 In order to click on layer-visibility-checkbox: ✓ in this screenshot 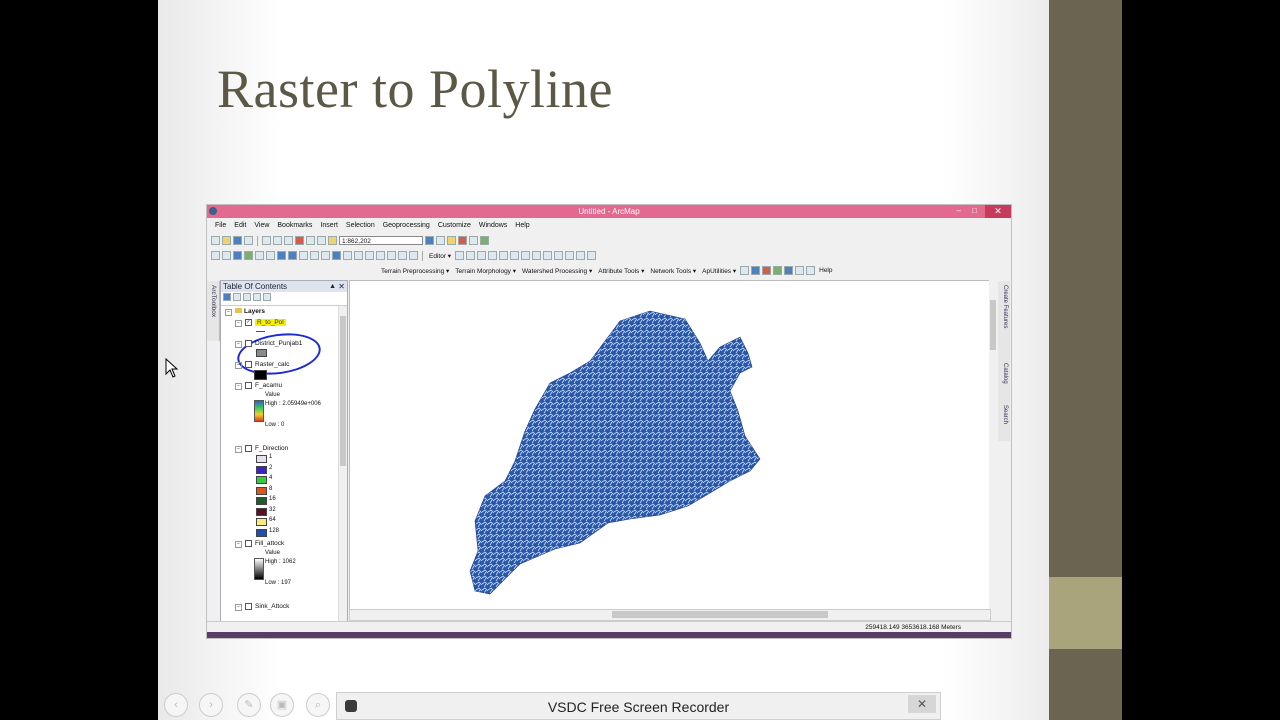, I will do `click(248, 322)`.